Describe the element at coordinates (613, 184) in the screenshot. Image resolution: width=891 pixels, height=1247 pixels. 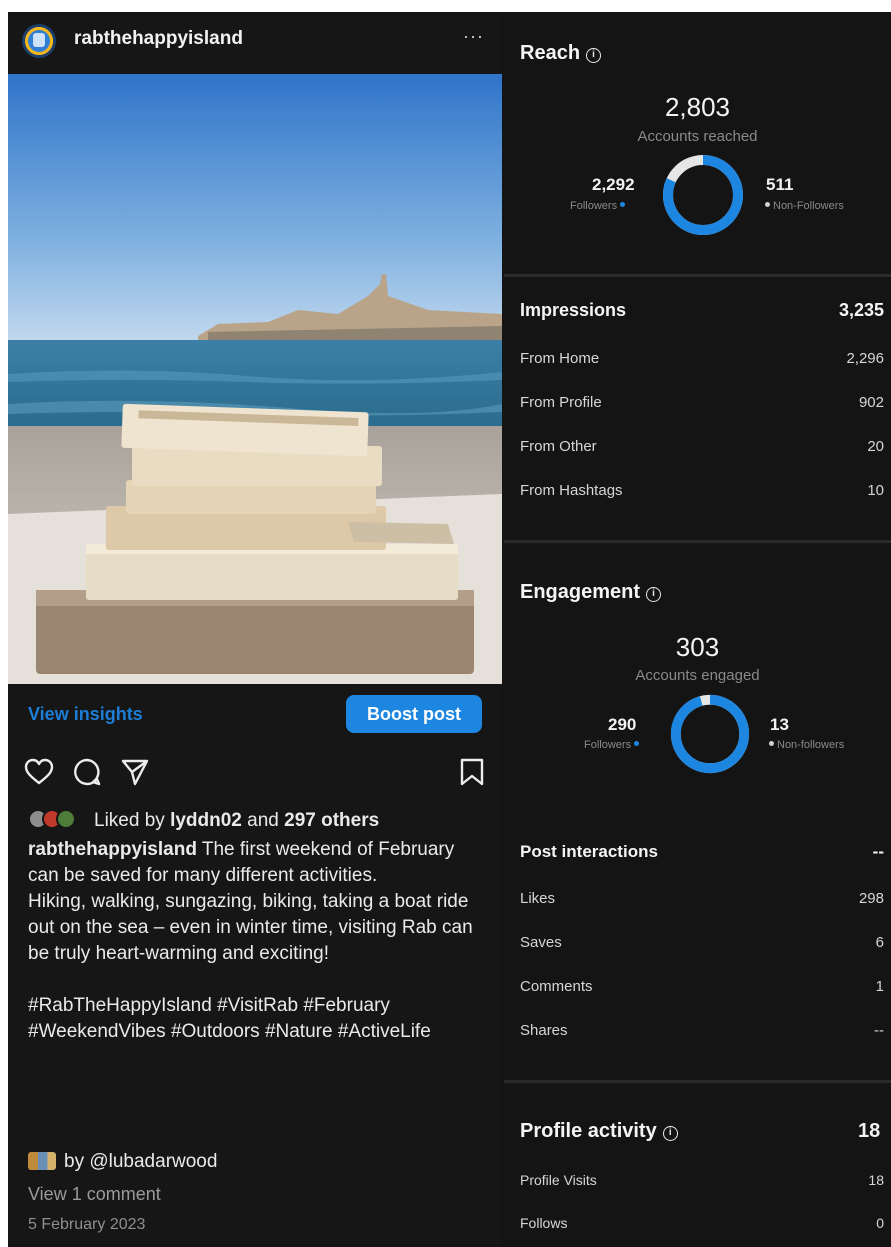
I see `reach-followers-value: 2,292` at that location.